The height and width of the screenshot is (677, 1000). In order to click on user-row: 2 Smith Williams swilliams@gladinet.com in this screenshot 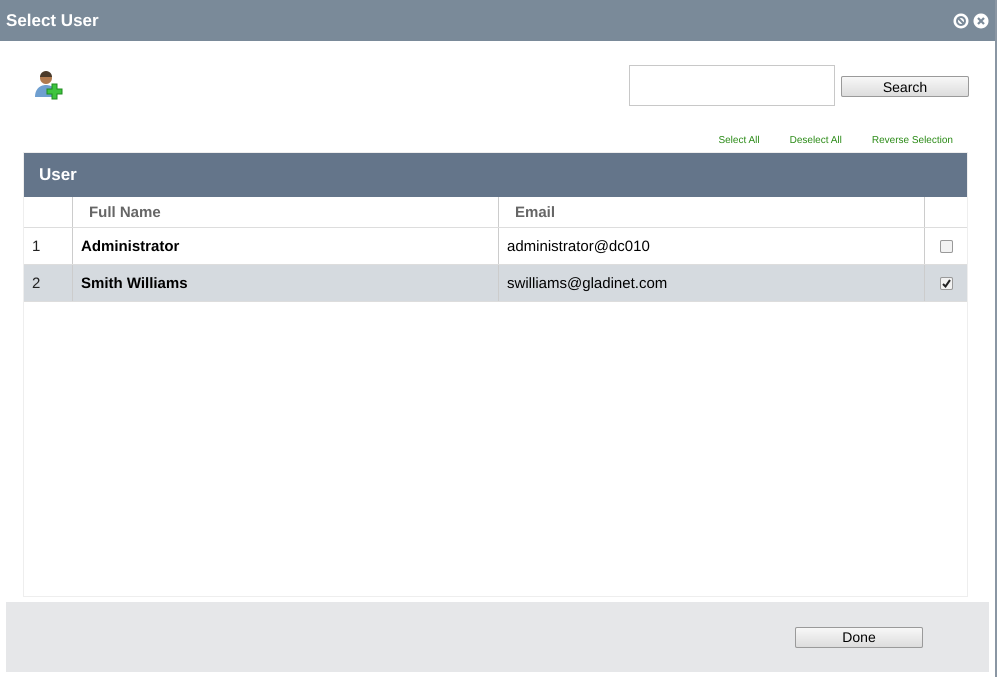, I will do `click(495, 283)`.